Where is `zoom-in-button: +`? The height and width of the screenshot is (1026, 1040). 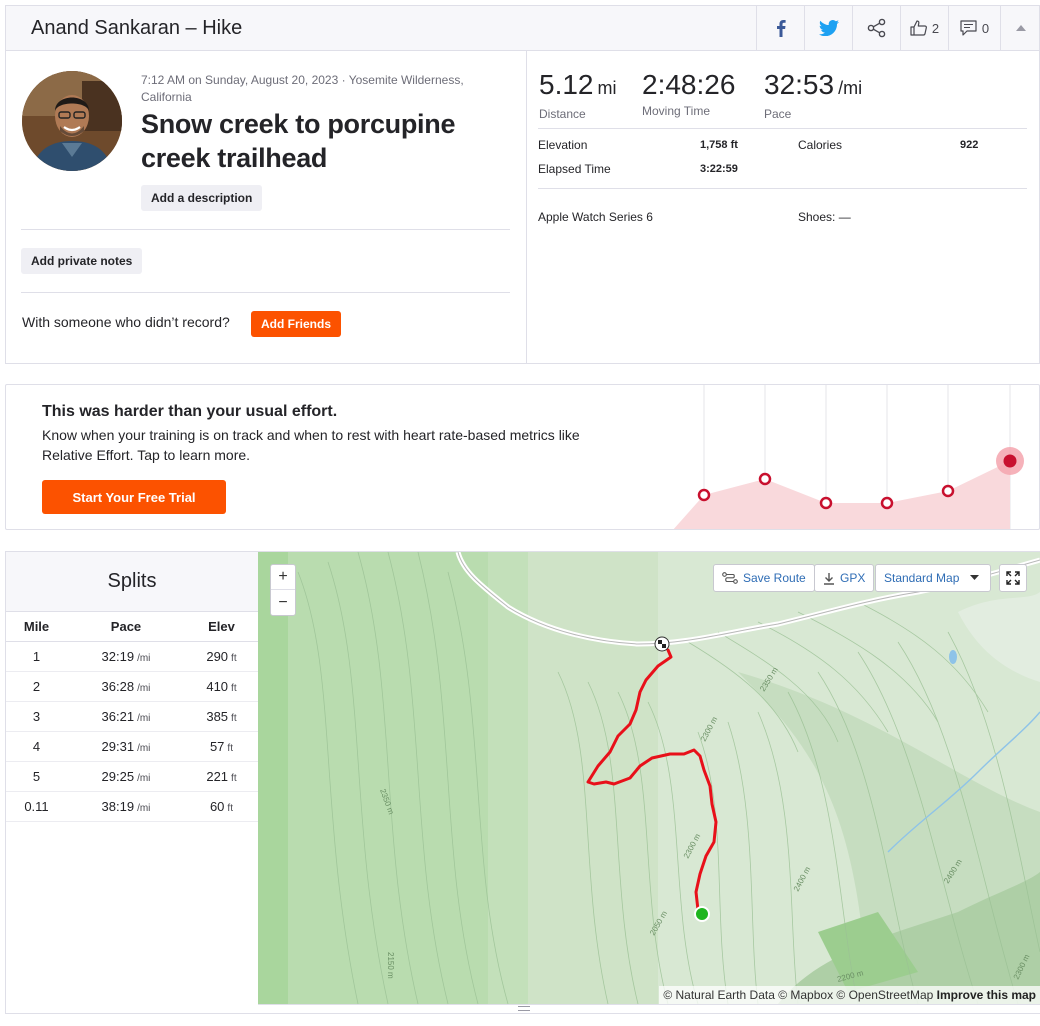 zoom-in-button: + is located at coordinates (283, 577).